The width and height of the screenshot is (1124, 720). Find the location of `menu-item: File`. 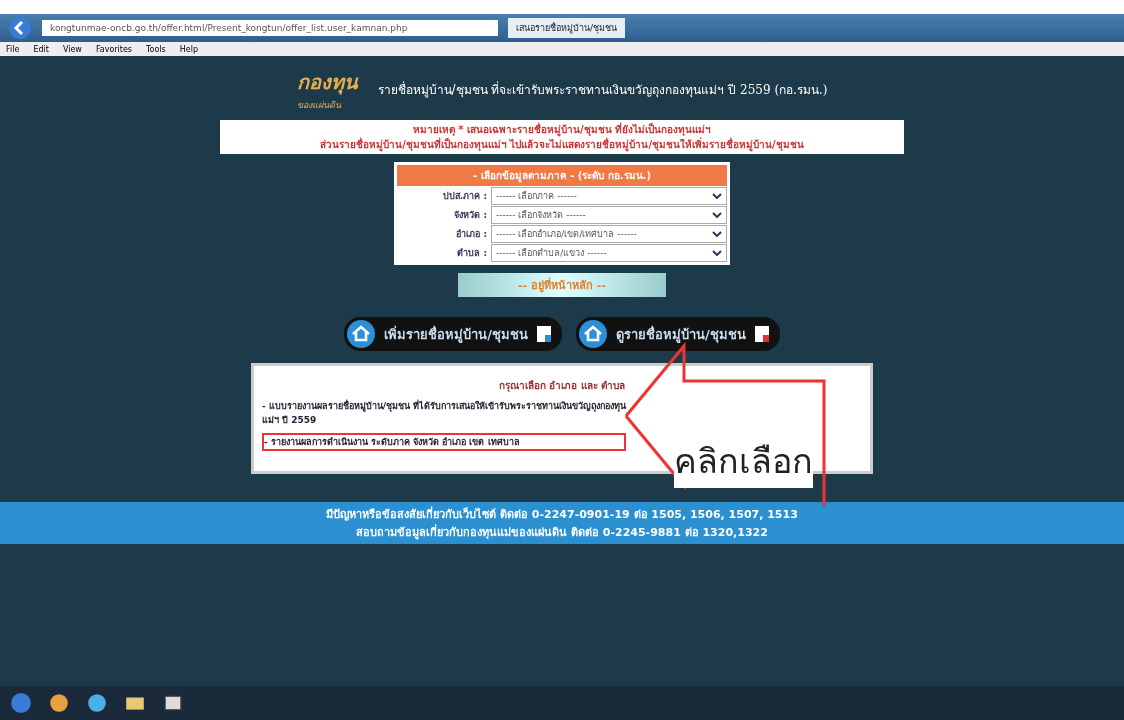

menu-item: File is located at coordinates (13, 49).